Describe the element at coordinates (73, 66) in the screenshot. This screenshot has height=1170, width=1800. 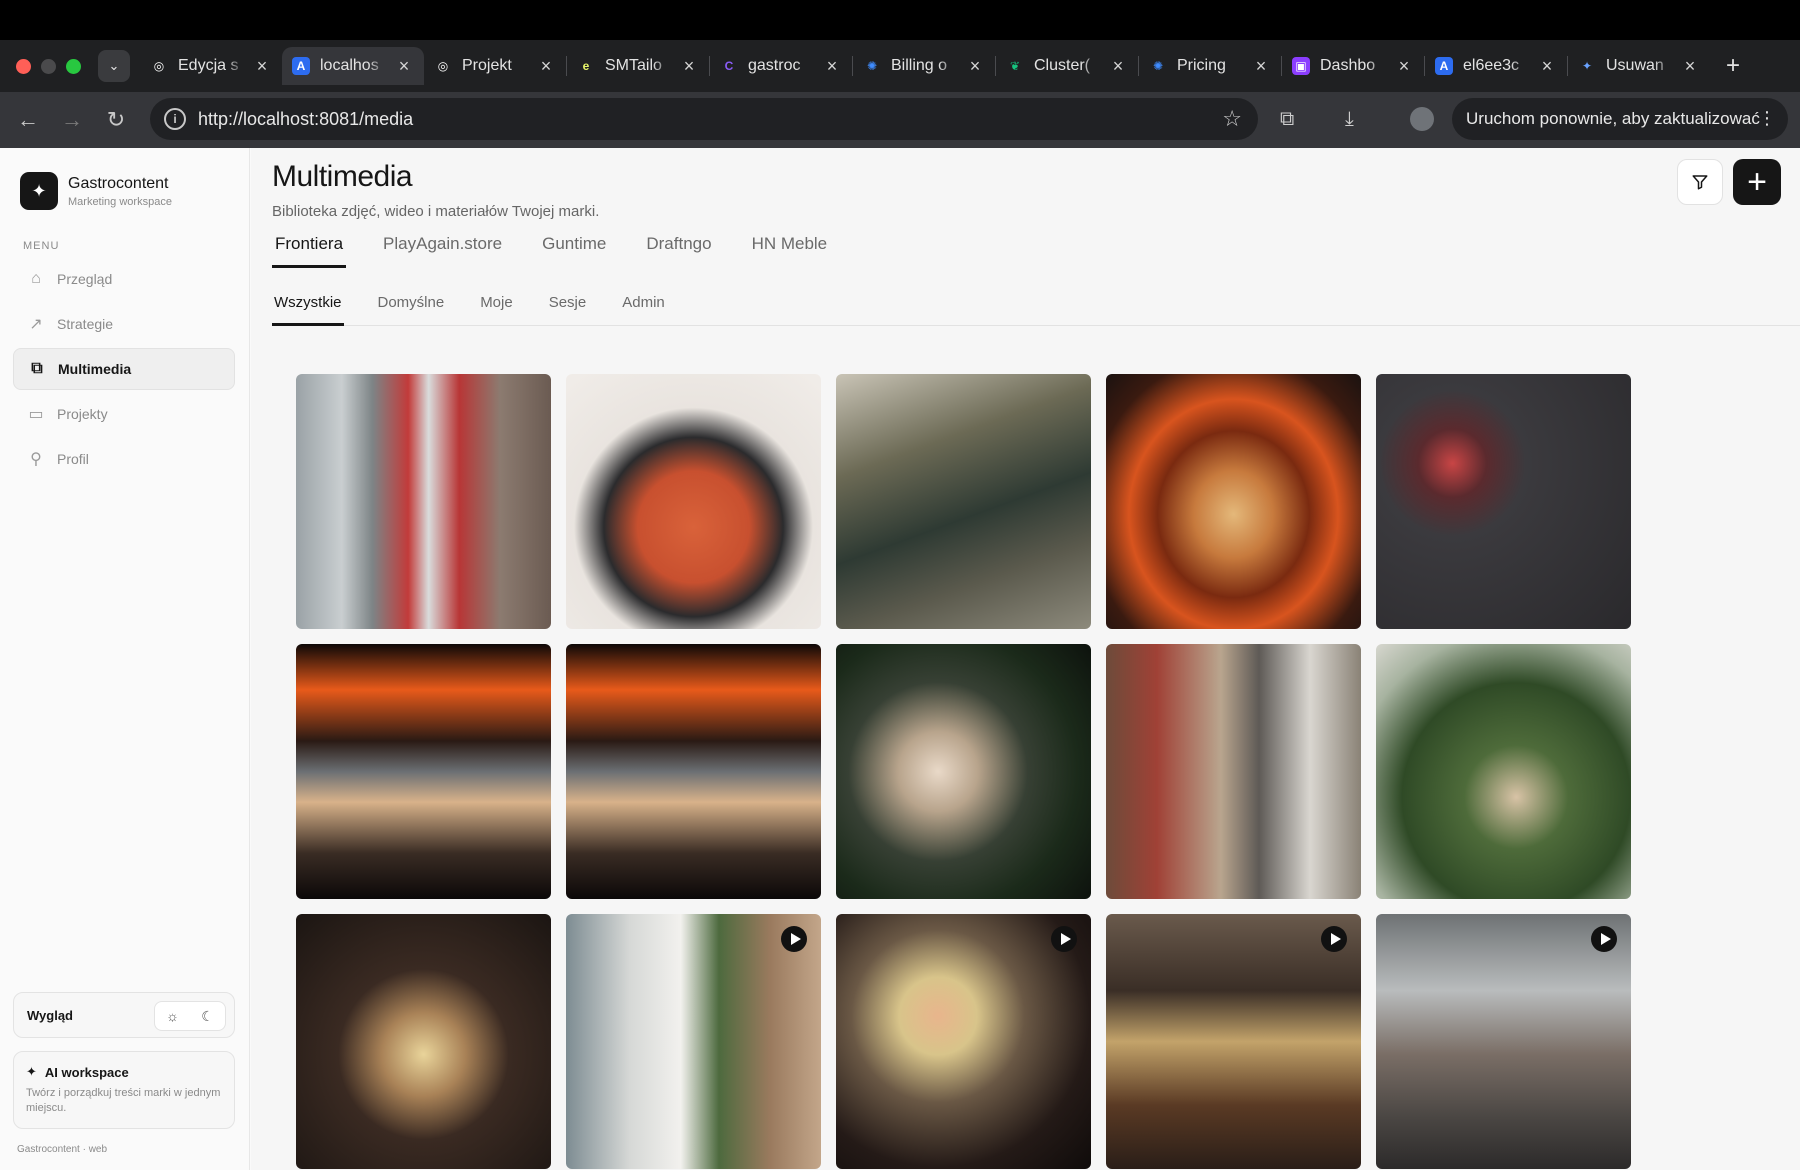
I see `maximize-window-button` at that location.